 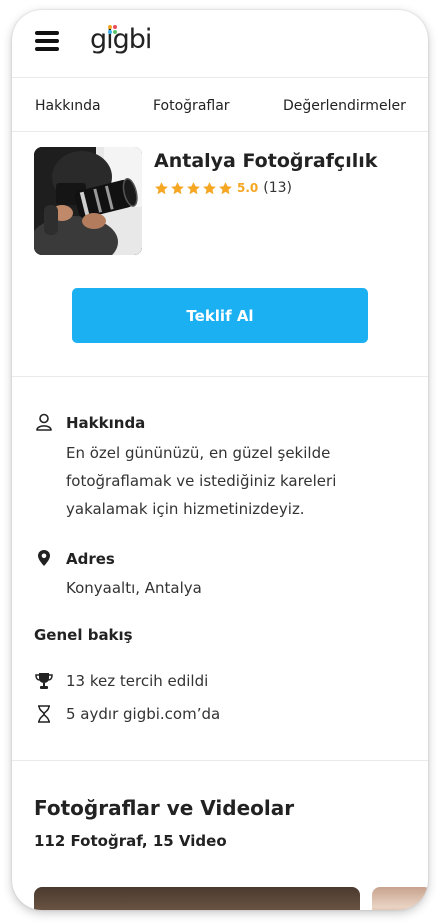 I want to click on section-tabs: Hakkında Fotoğraflar Değerlendirmeler, so click(x=220, y=105).